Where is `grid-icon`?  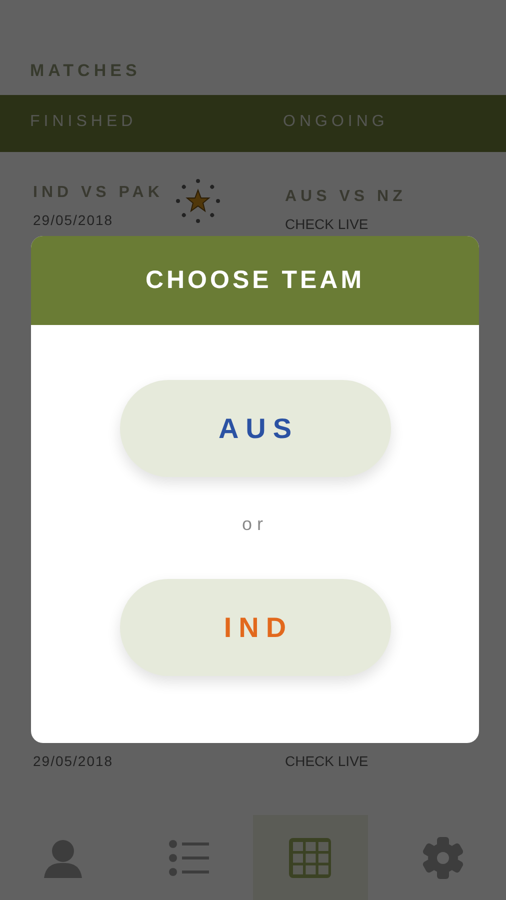
grid-icon is located at coordinates (310, 858).